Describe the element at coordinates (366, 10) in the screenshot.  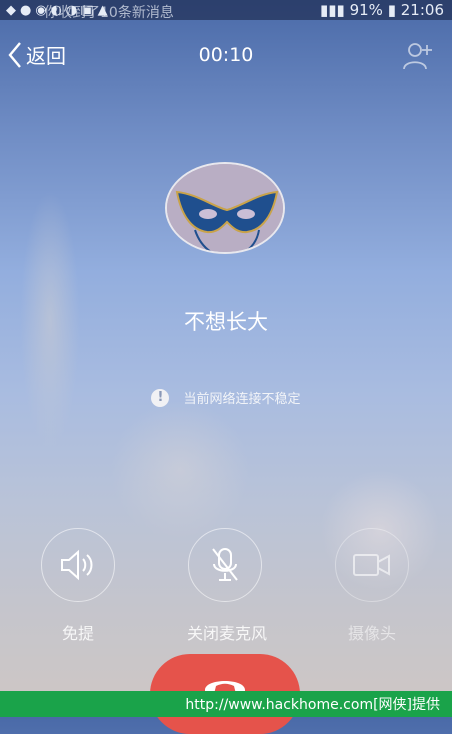
I see `battery-percent: 91%` at that location.